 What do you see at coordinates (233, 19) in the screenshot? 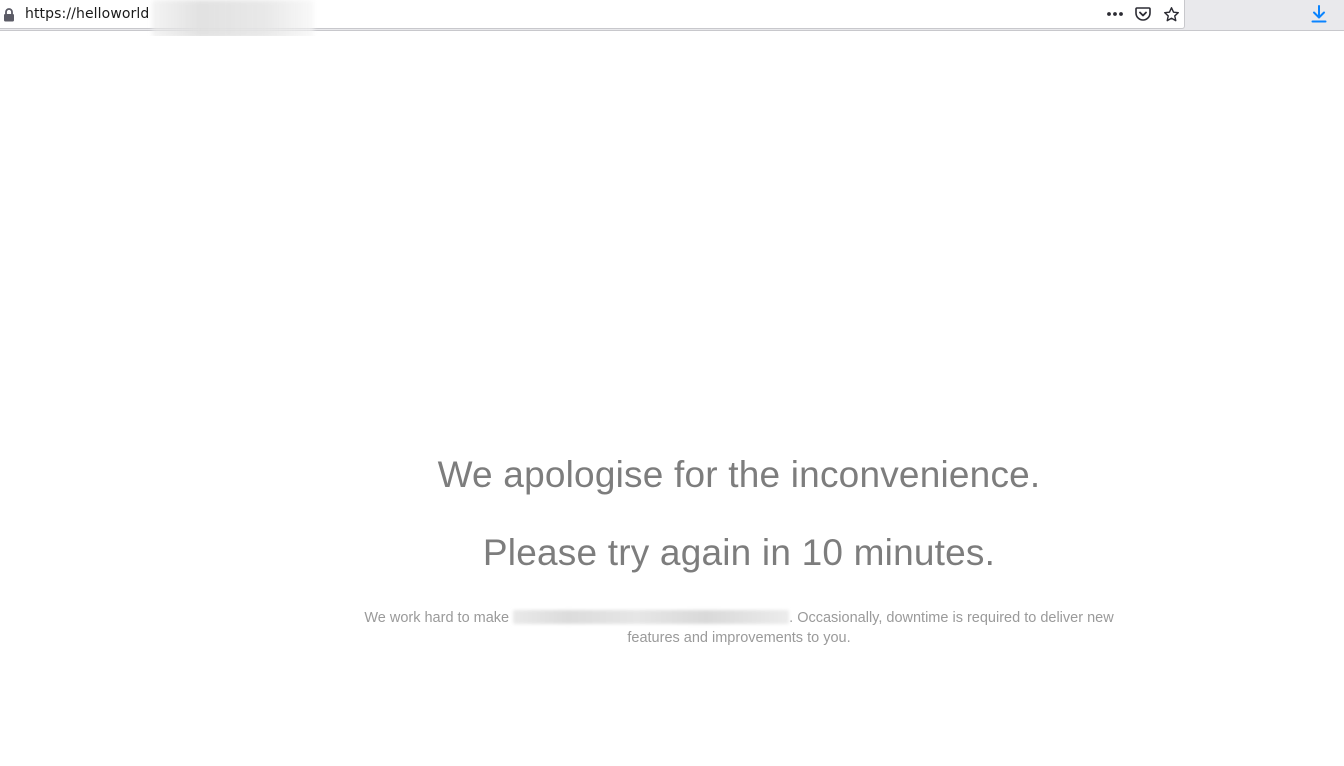
I see `redacted-url-segment` at bounding box center [233, 19].